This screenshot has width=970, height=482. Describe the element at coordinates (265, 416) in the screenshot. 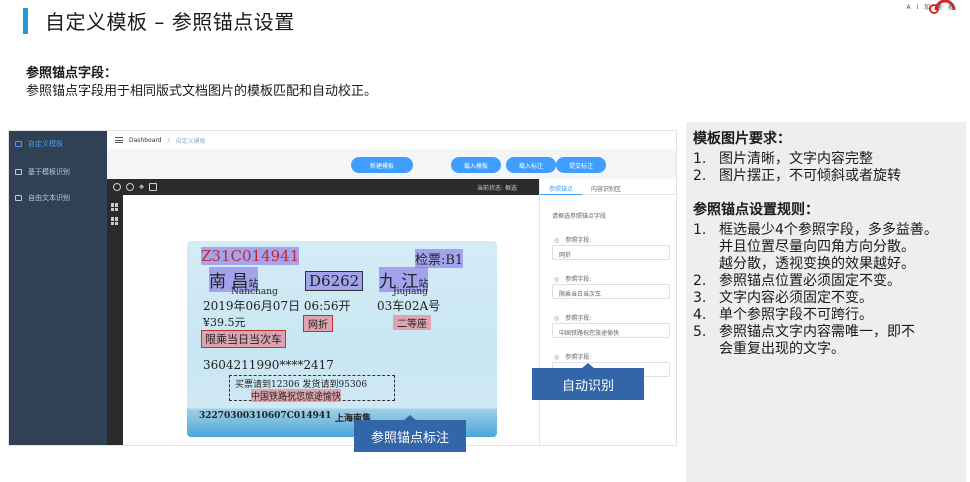

I see `ticket-bottom-code: 32270300310607C014941` at that location.